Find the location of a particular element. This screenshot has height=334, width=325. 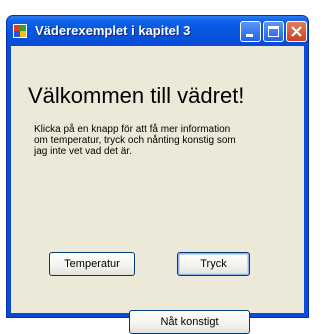

maximize-button is located at coordinates (273, 31).